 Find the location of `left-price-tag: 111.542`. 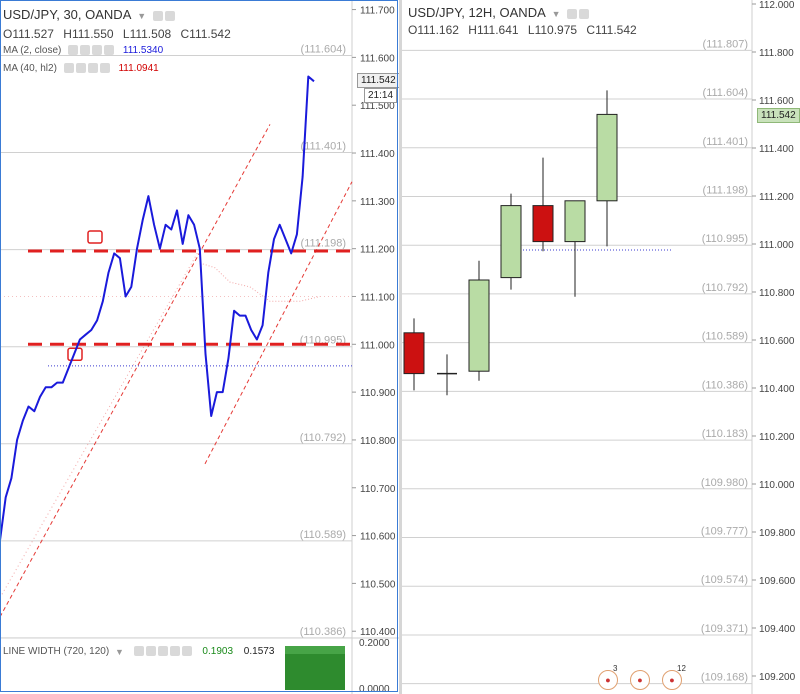

left-price-tag: 111.542 is located at coordinates (378, 80).